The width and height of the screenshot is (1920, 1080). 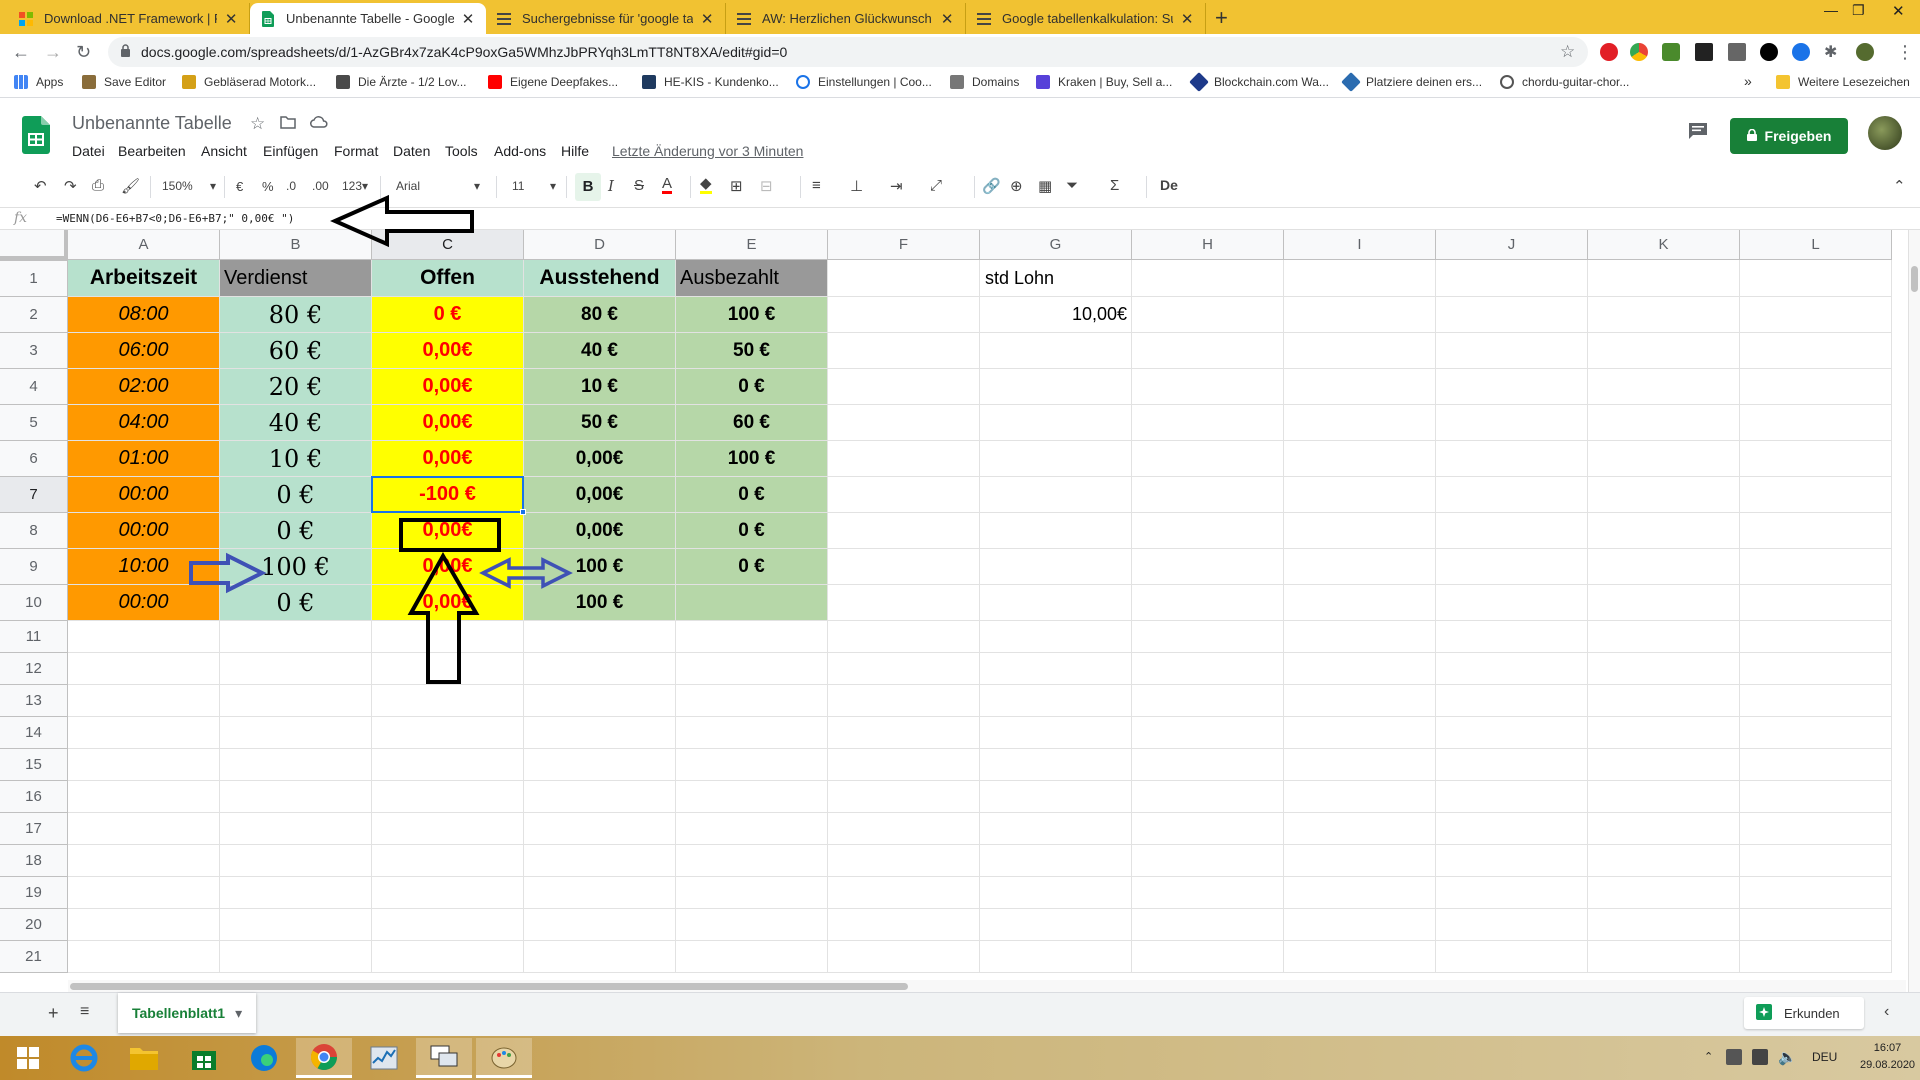 What do you see at coordinates (144, 495) in the screenshot?
I see `cell-a7: 00:00` at bounding box center [144, 495].